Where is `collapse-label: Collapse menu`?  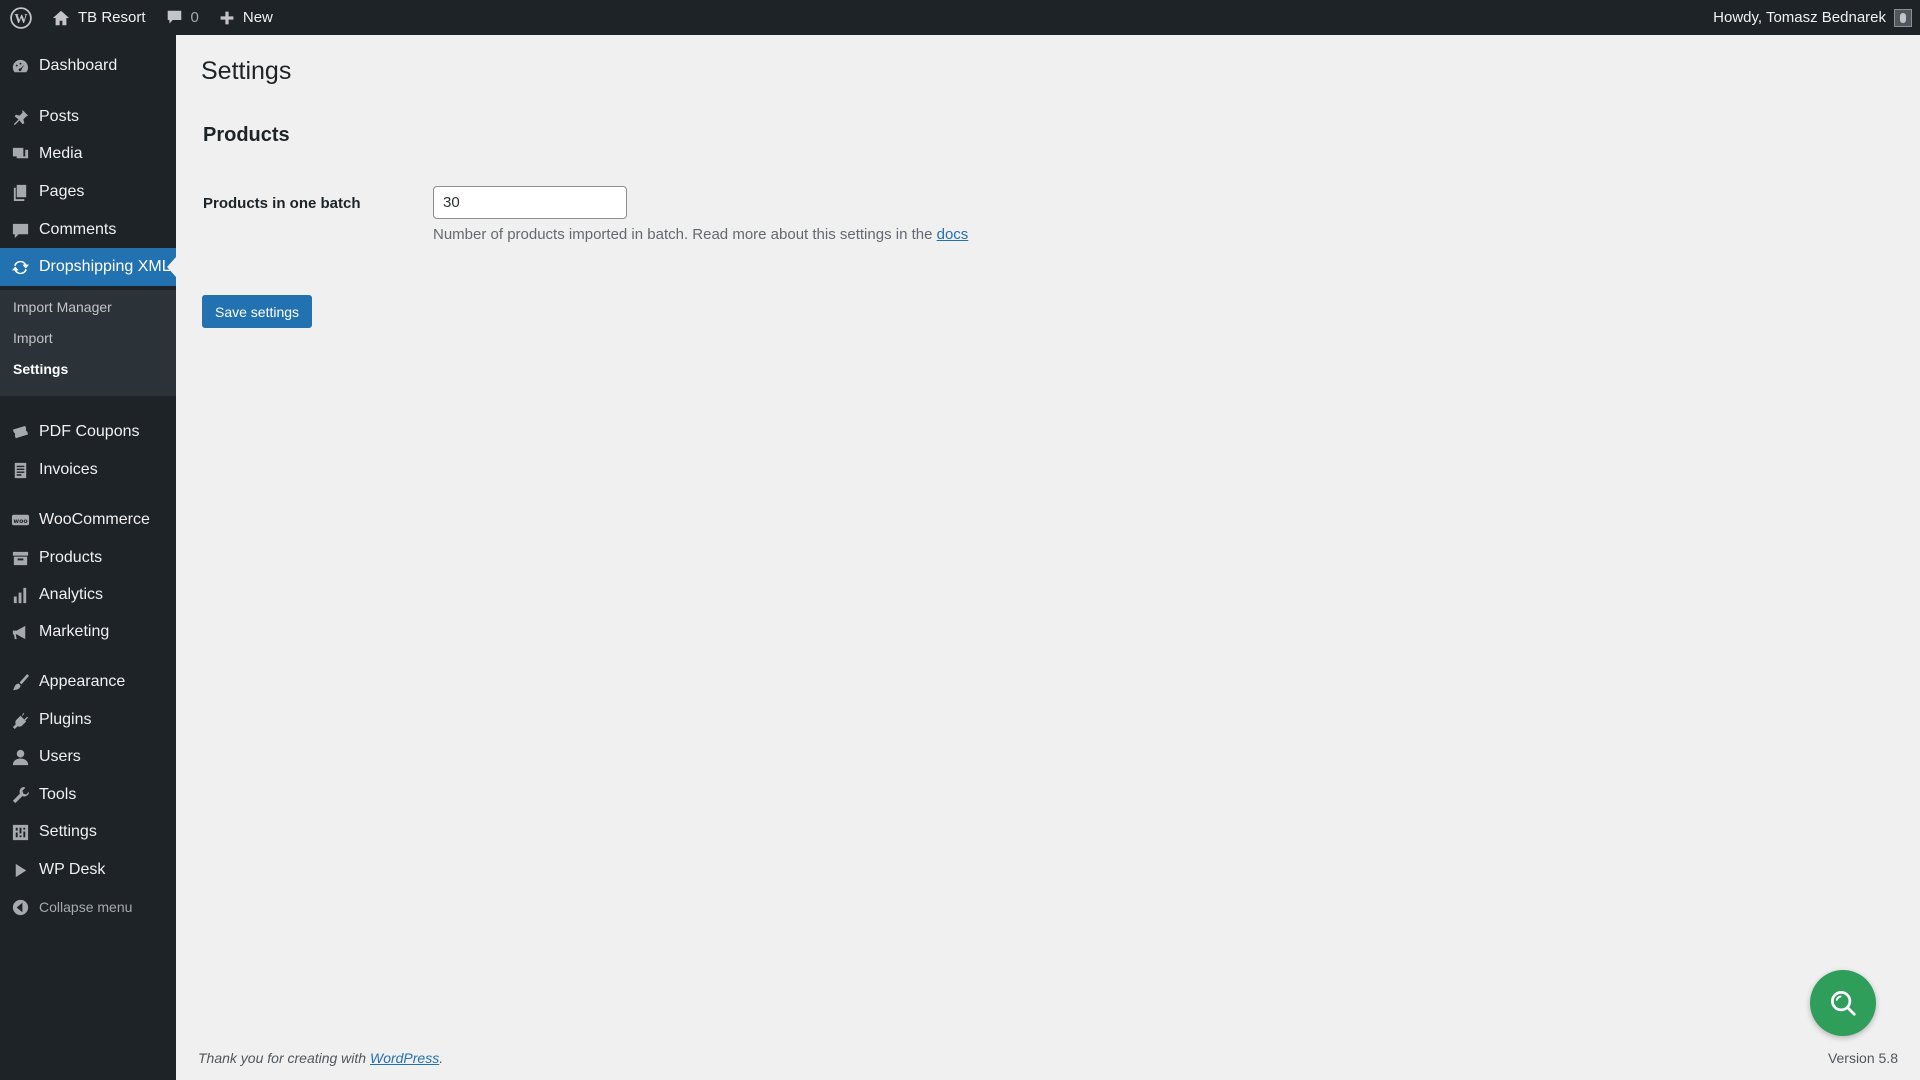 collapse-label: Collapse menu is located at coordinates (86, 907).